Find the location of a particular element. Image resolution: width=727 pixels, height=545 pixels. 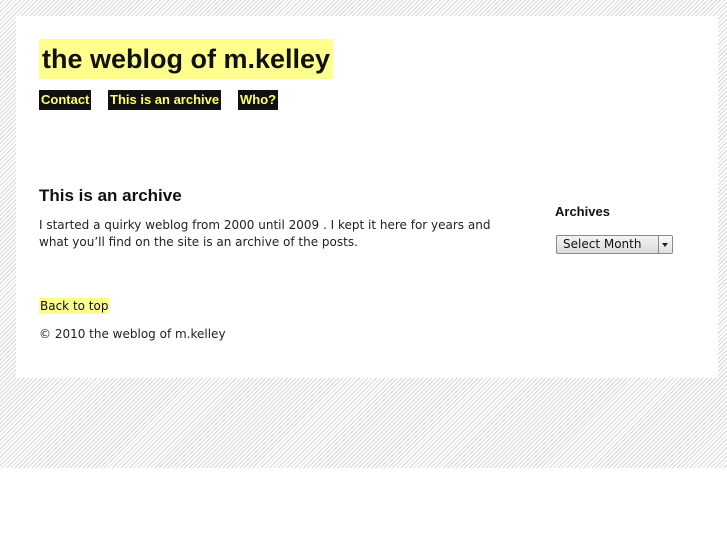

nav-item-who: Who? is located at coordinates (258, 100).